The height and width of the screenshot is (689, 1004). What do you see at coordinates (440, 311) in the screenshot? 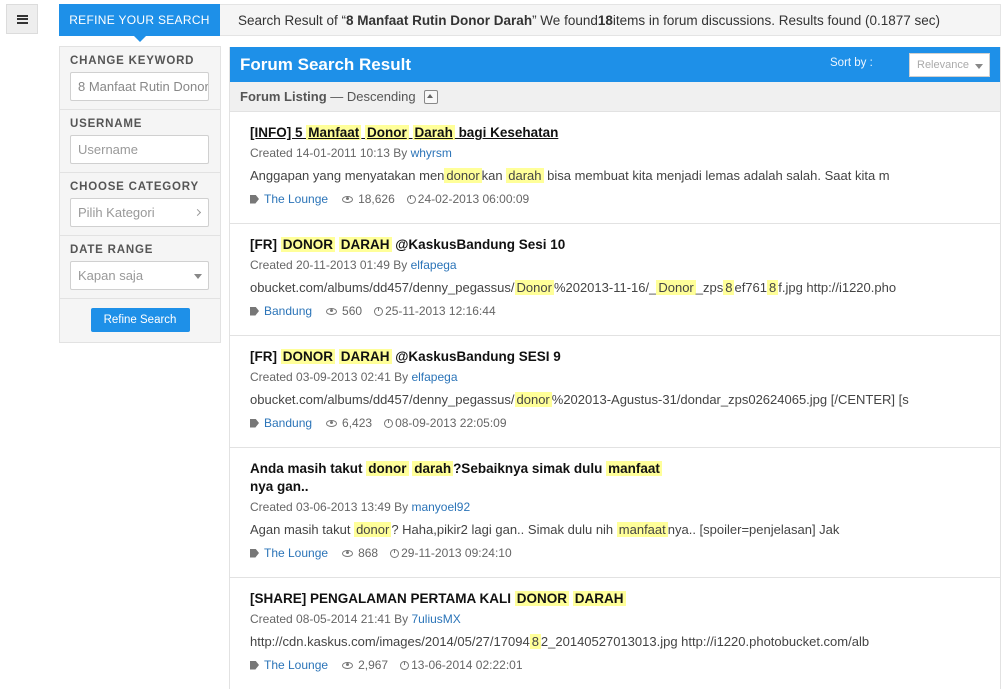
I see `last-post-value: 25-11-2013 12:16:44` at bounding box center [440, 311].